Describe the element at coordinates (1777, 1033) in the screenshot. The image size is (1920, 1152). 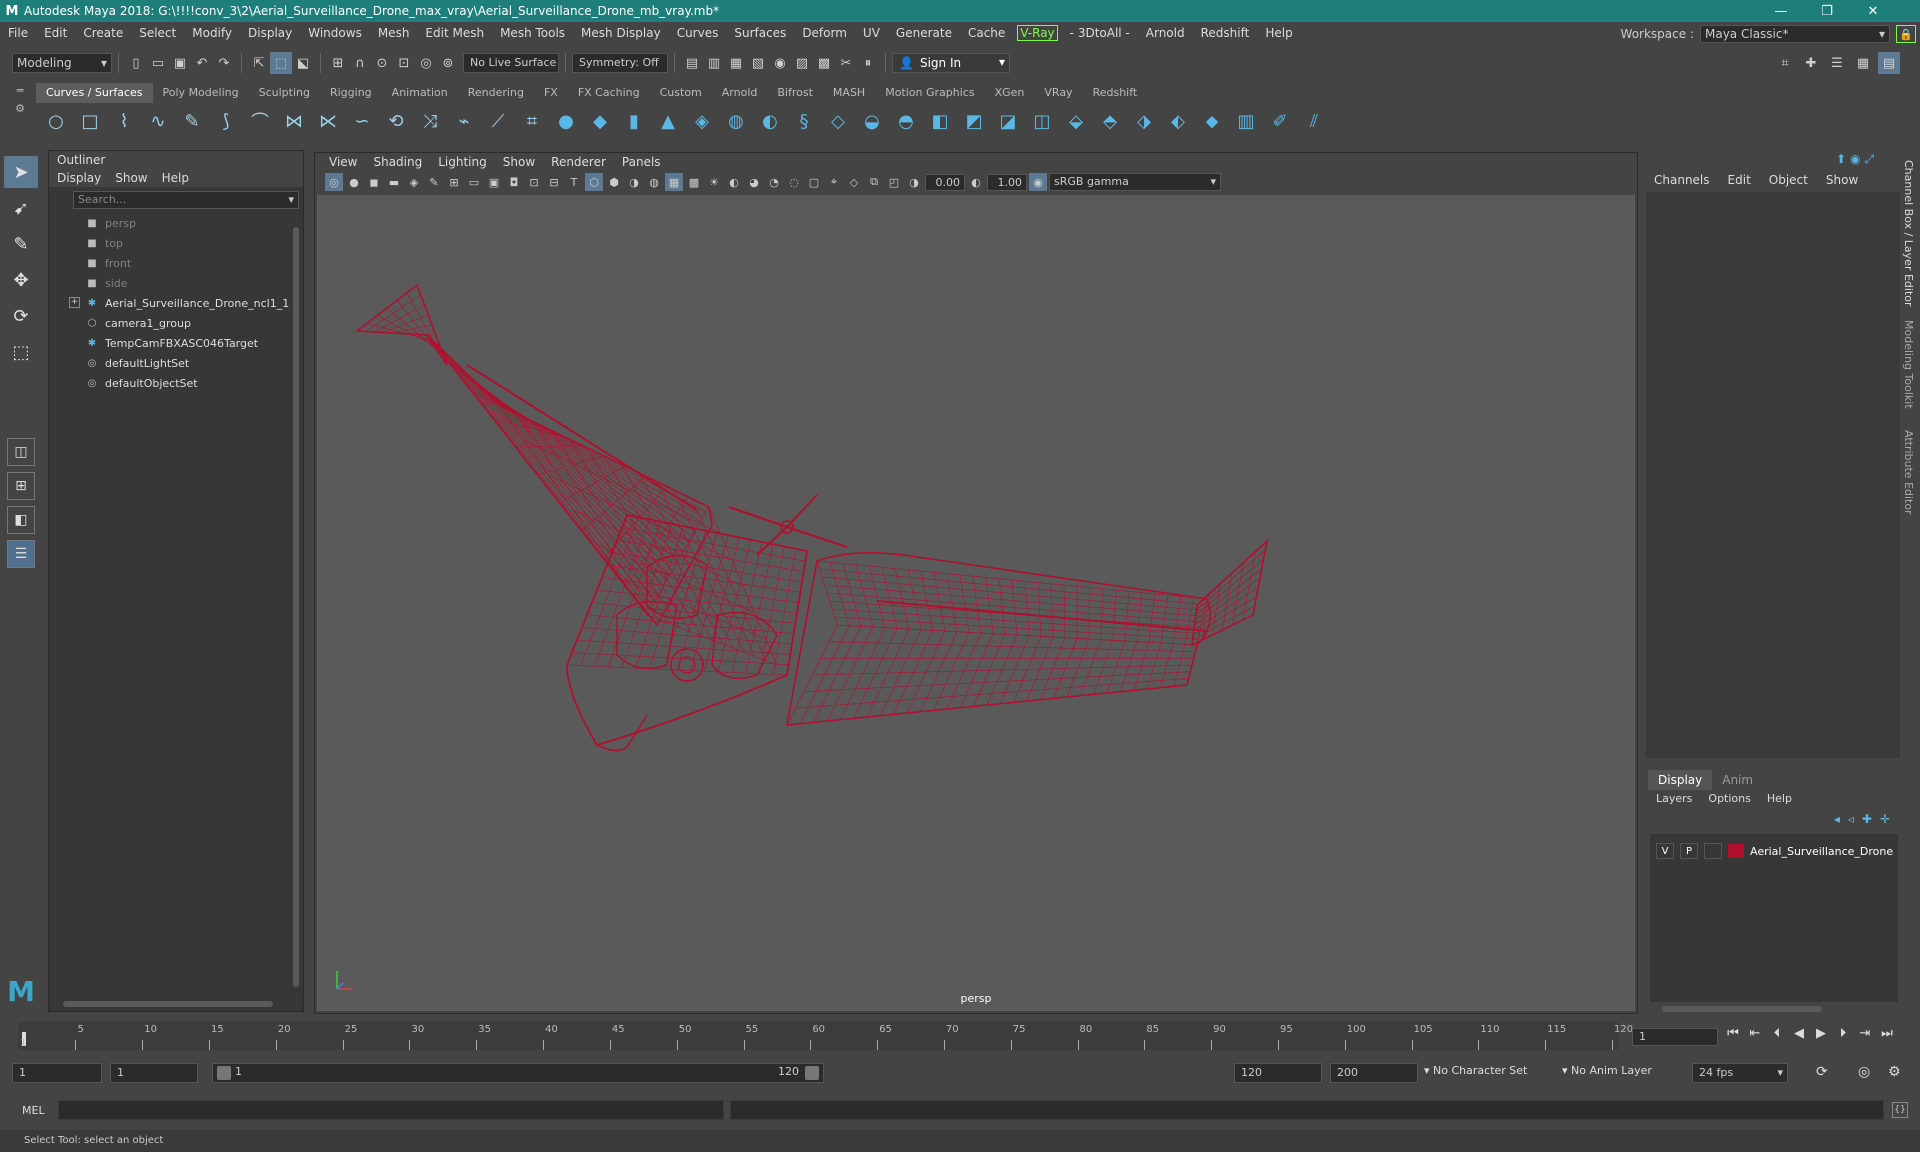
I see `step-back-frame-icon: ⏴` at that location.